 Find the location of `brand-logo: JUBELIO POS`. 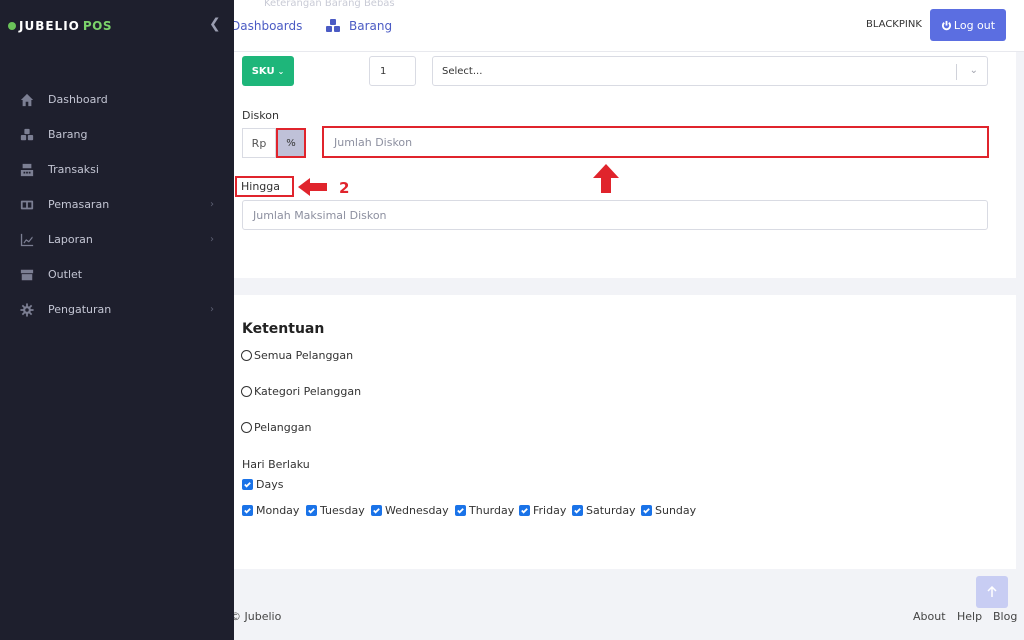

brand-logo: JUBELIO POS is located at coordinates (60, 26).